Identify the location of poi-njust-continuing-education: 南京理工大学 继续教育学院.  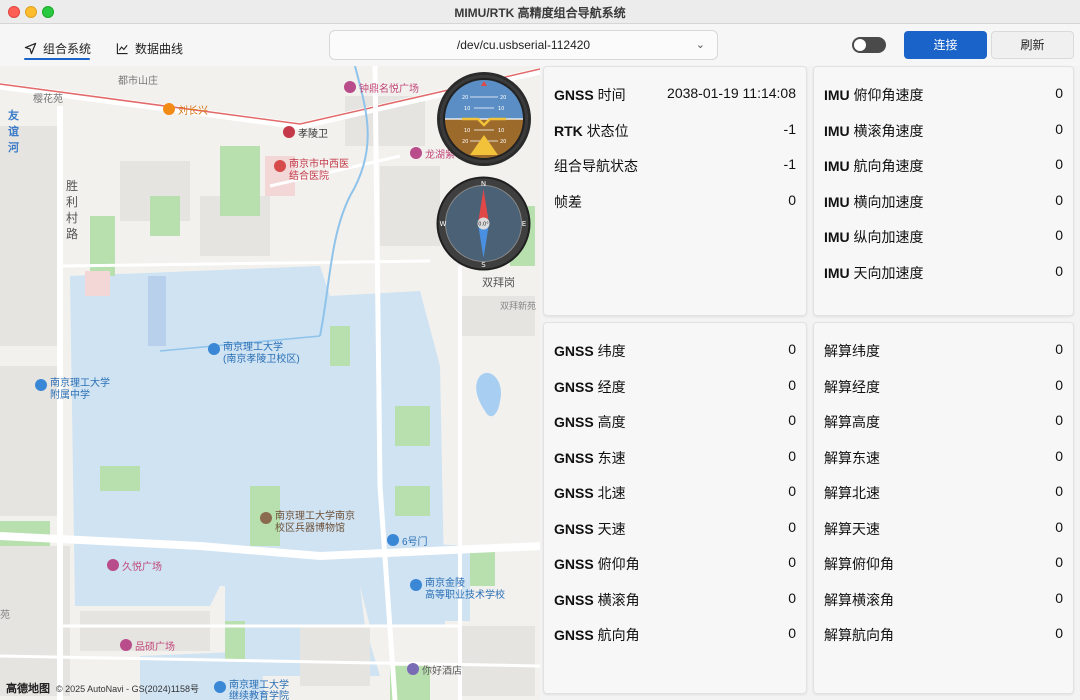
(251, 690).